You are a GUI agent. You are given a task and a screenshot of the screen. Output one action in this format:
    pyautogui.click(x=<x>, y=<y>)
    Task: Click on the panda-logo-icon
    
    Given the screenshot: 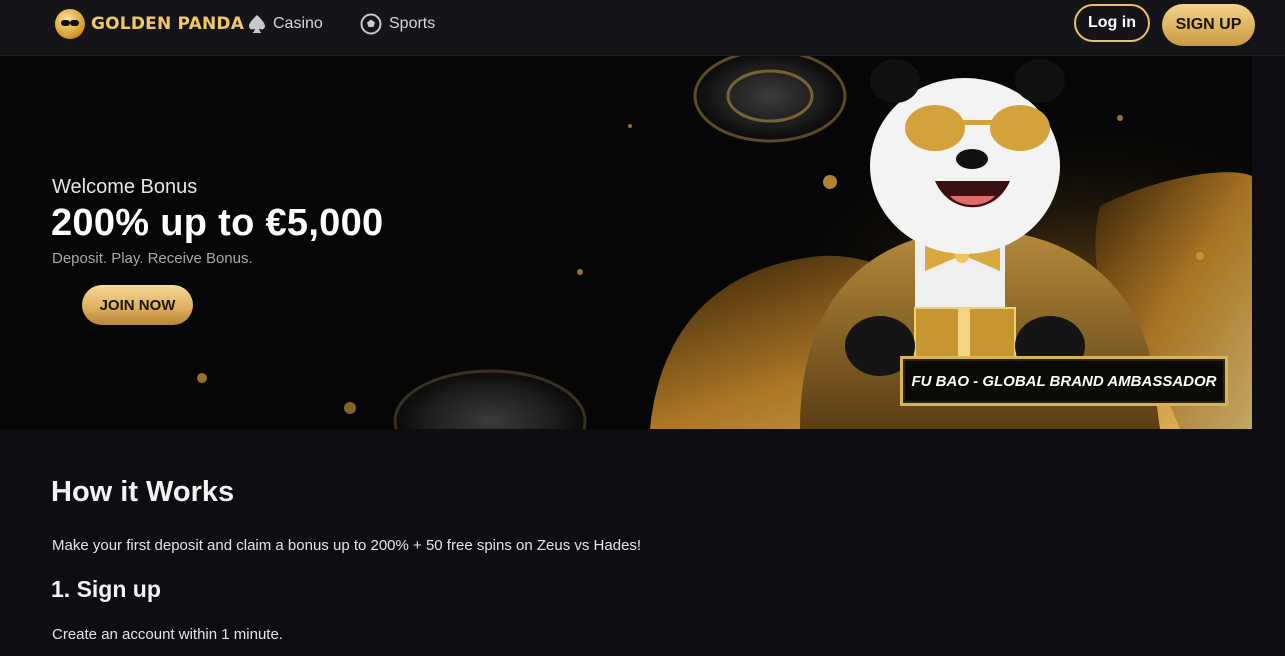 What is the action you would take?
    pyautogui.click(x=70, y=24)
    